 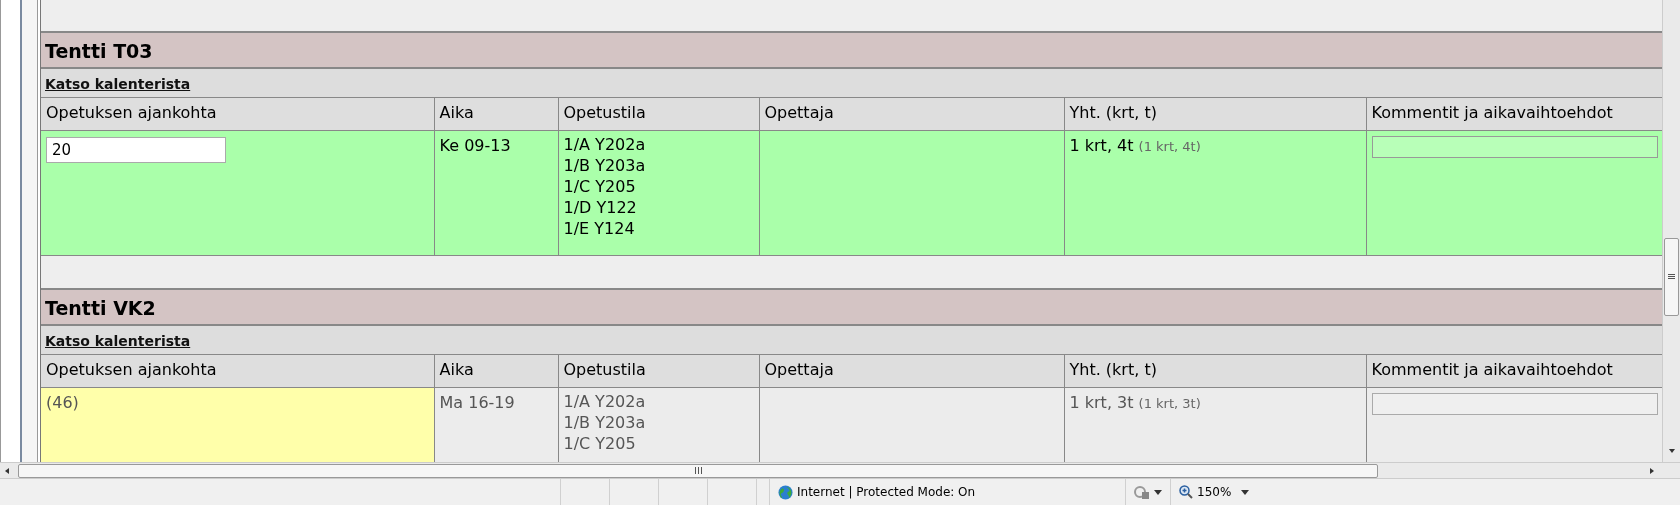 I want to click on security-zone-text: Internet | Protected Mode: On, so click(x=886, y=492).